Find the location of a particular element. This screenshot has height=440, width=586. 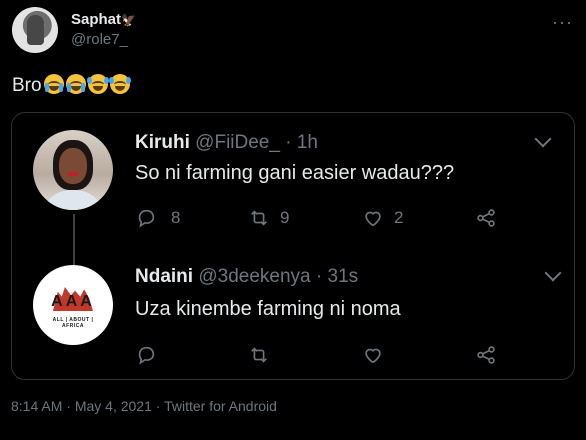

avatar-figure is located at coordinates (35, 30).